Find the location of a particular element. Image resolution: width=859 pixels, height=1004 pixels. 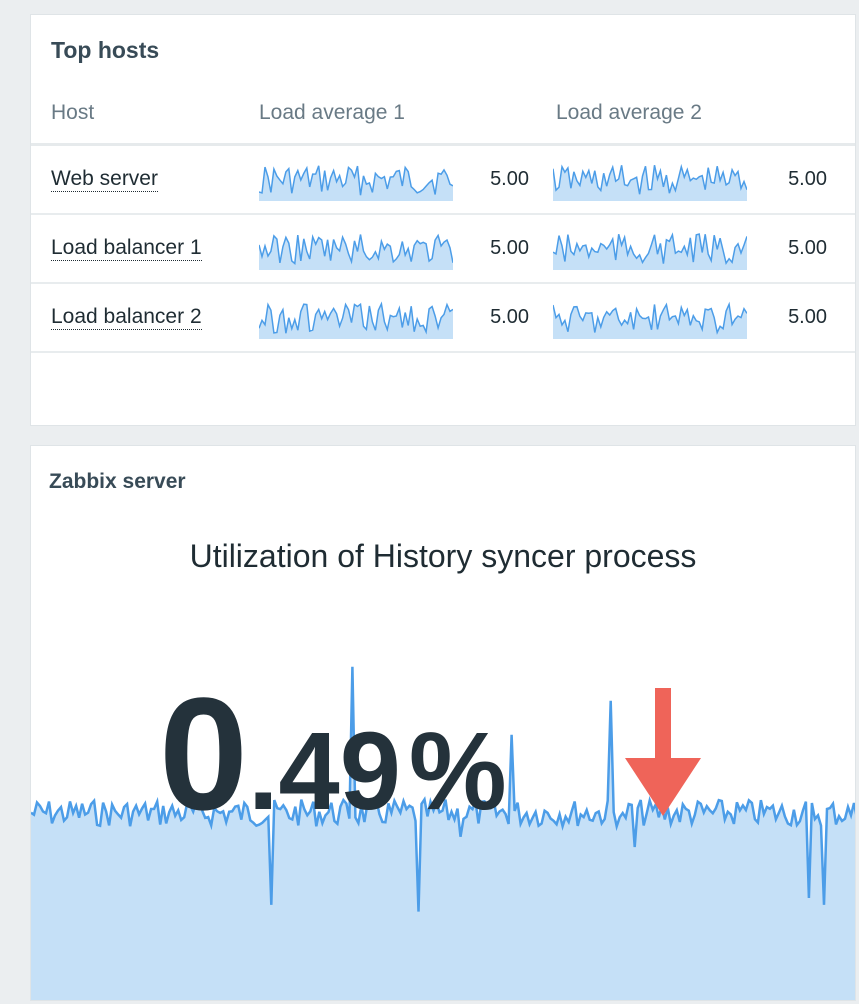

column-header-host: Host is located at coordinates (73, 112).